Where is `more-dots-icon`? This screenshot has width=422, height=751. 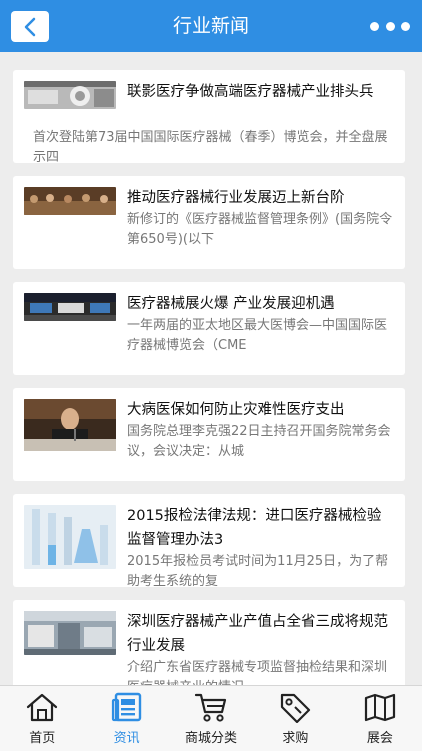
more-dots-icon is located at coordinates (374, 26).